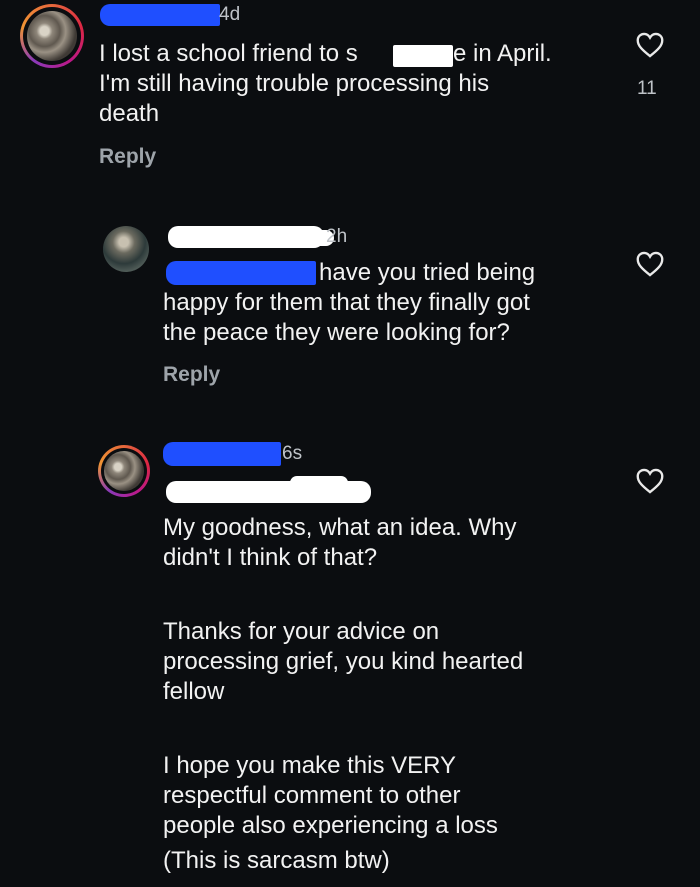 Image resolution: width=700 pixels, height=887 pixels. Describe the element at coordinates (427, 272) in the screenshot. I see `comment-text-line: have you tried being` at that location.